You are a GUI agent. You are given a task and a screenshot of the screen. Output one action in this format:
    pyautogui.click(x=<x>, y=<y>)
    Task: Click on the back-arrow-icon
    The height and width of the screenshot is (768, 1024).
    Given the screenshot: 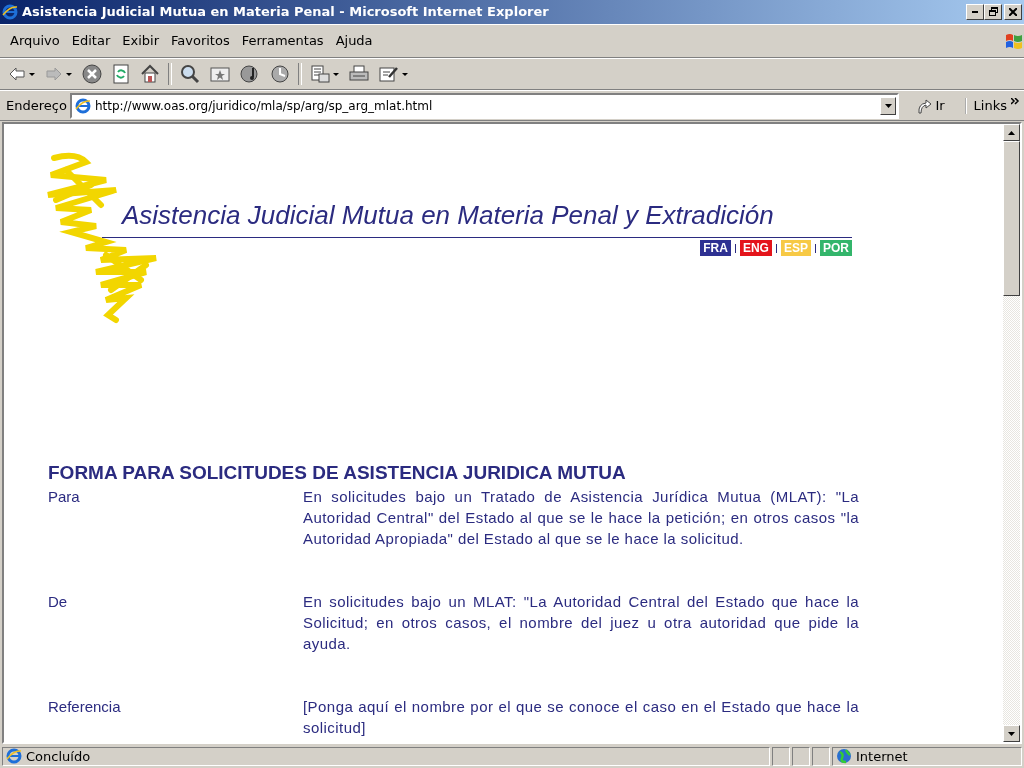 What is the action you would take?
    pyautogui.click(x=17, y=74)
    